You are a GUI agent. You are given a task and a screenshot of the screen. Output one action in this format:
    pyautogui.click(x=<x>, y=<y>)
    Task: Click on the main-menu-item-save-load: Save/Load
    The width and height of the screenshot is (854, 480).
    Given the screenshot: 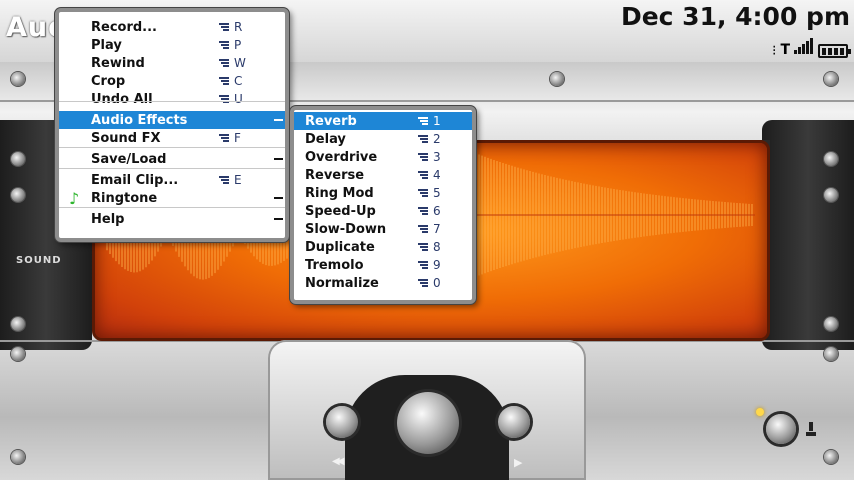 What is the action you would take?
    pyautogui.click(x=172, y=159)
    